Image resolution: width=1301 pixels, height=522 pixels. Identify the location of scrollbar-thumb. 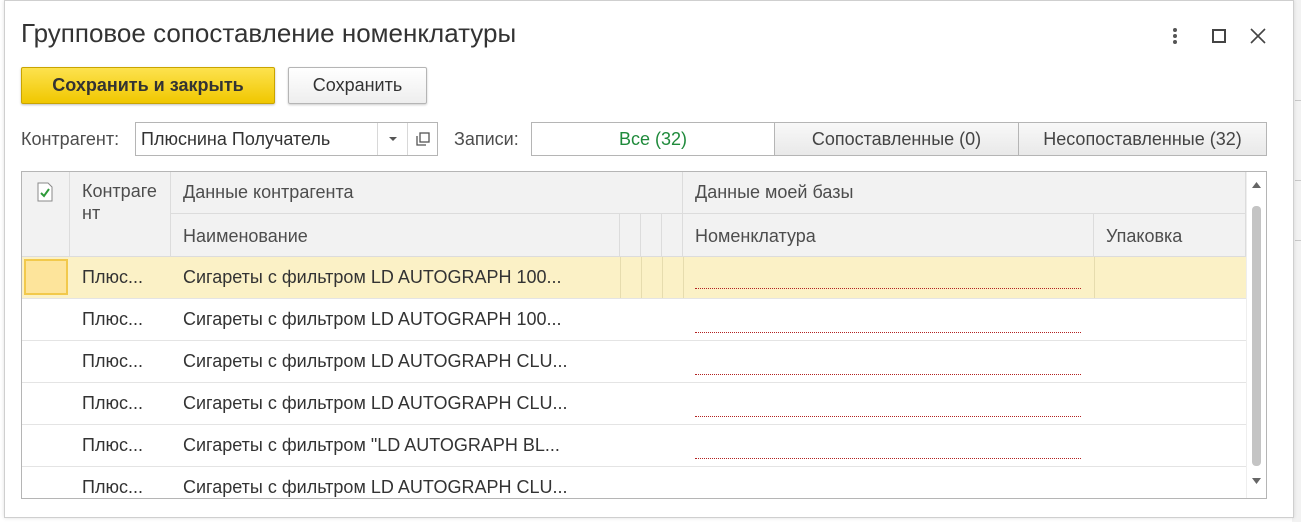
(1256, 336).